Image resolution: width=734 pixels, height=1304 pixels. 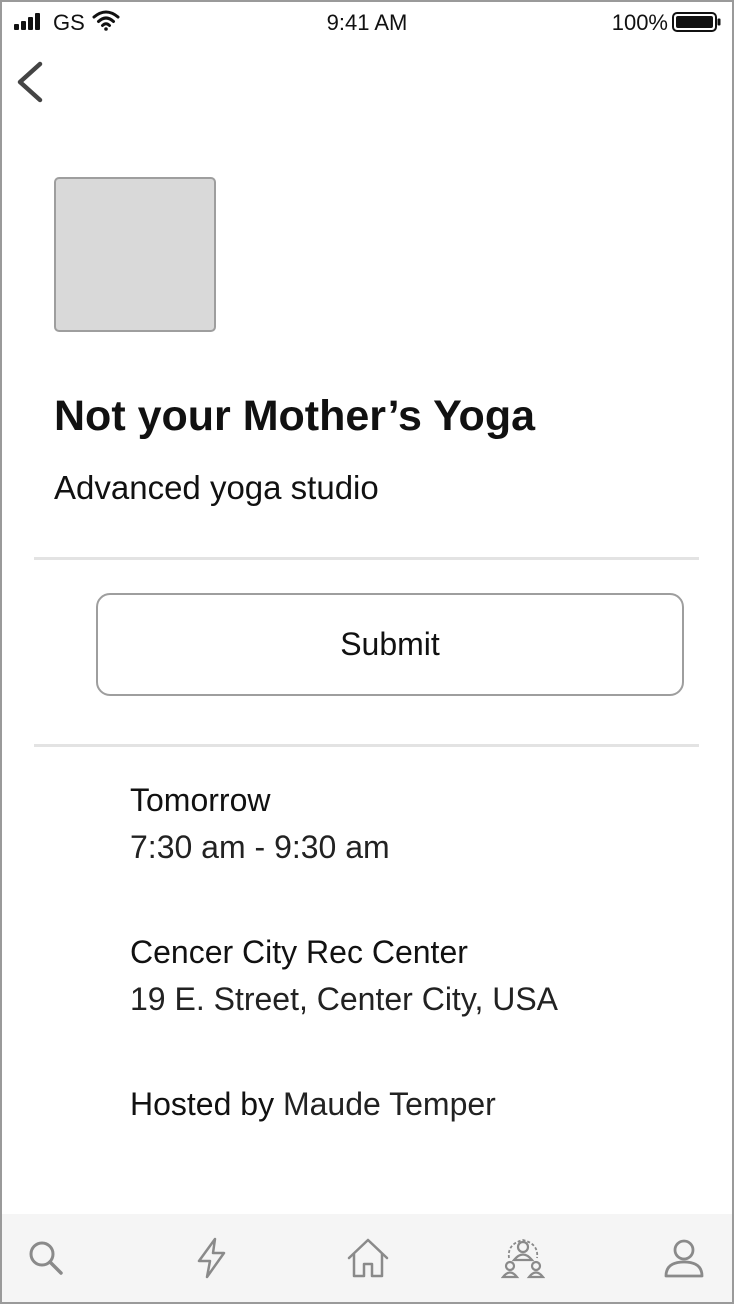 What do you see at coordinates (260, 847) in the screenshot?
I see `event-time-range: 7:30 am - 9:30 am` at bounding box center [260, 847].